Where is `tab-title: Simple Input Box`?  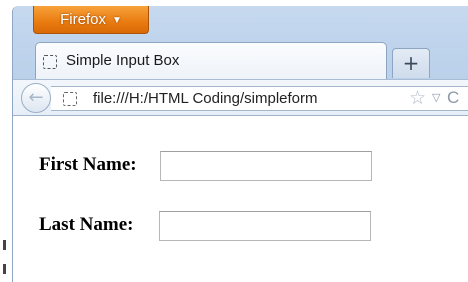 tab-title: Simple Input Box is located at coordinates (123, 60).